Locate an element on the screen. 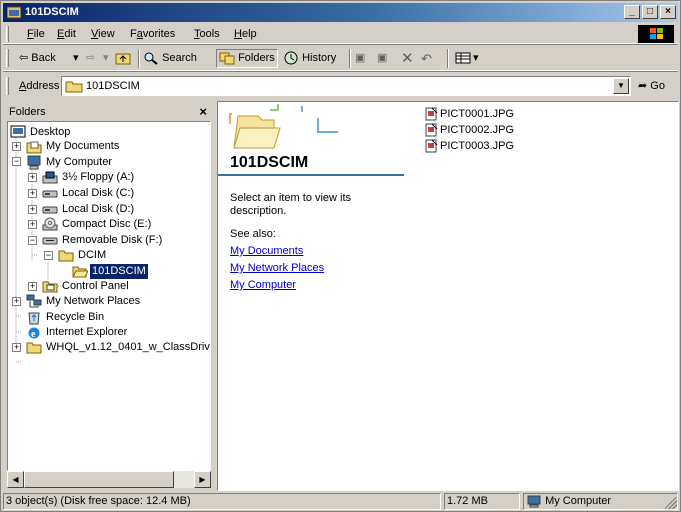 This screenshot has width=681, height=512. expand-my-documents-button: + is located at coordinates (16, 146).